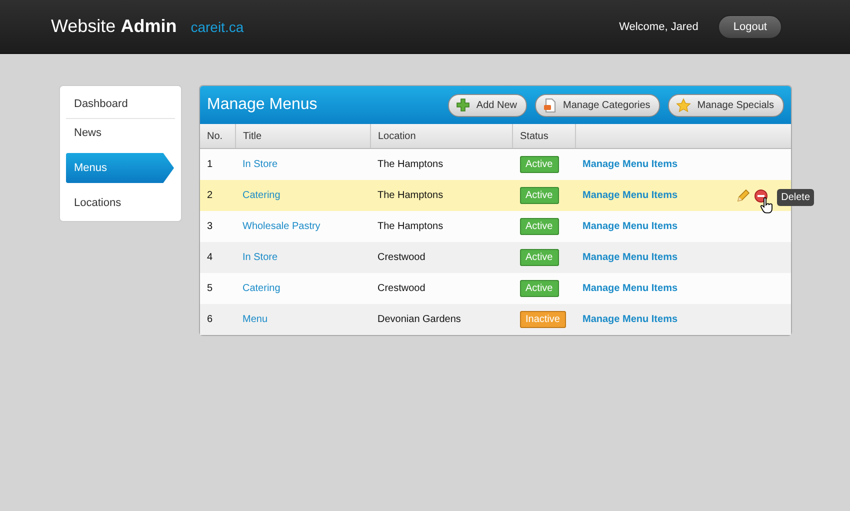  I want to click on add-button: Add New, so click(487, 105).